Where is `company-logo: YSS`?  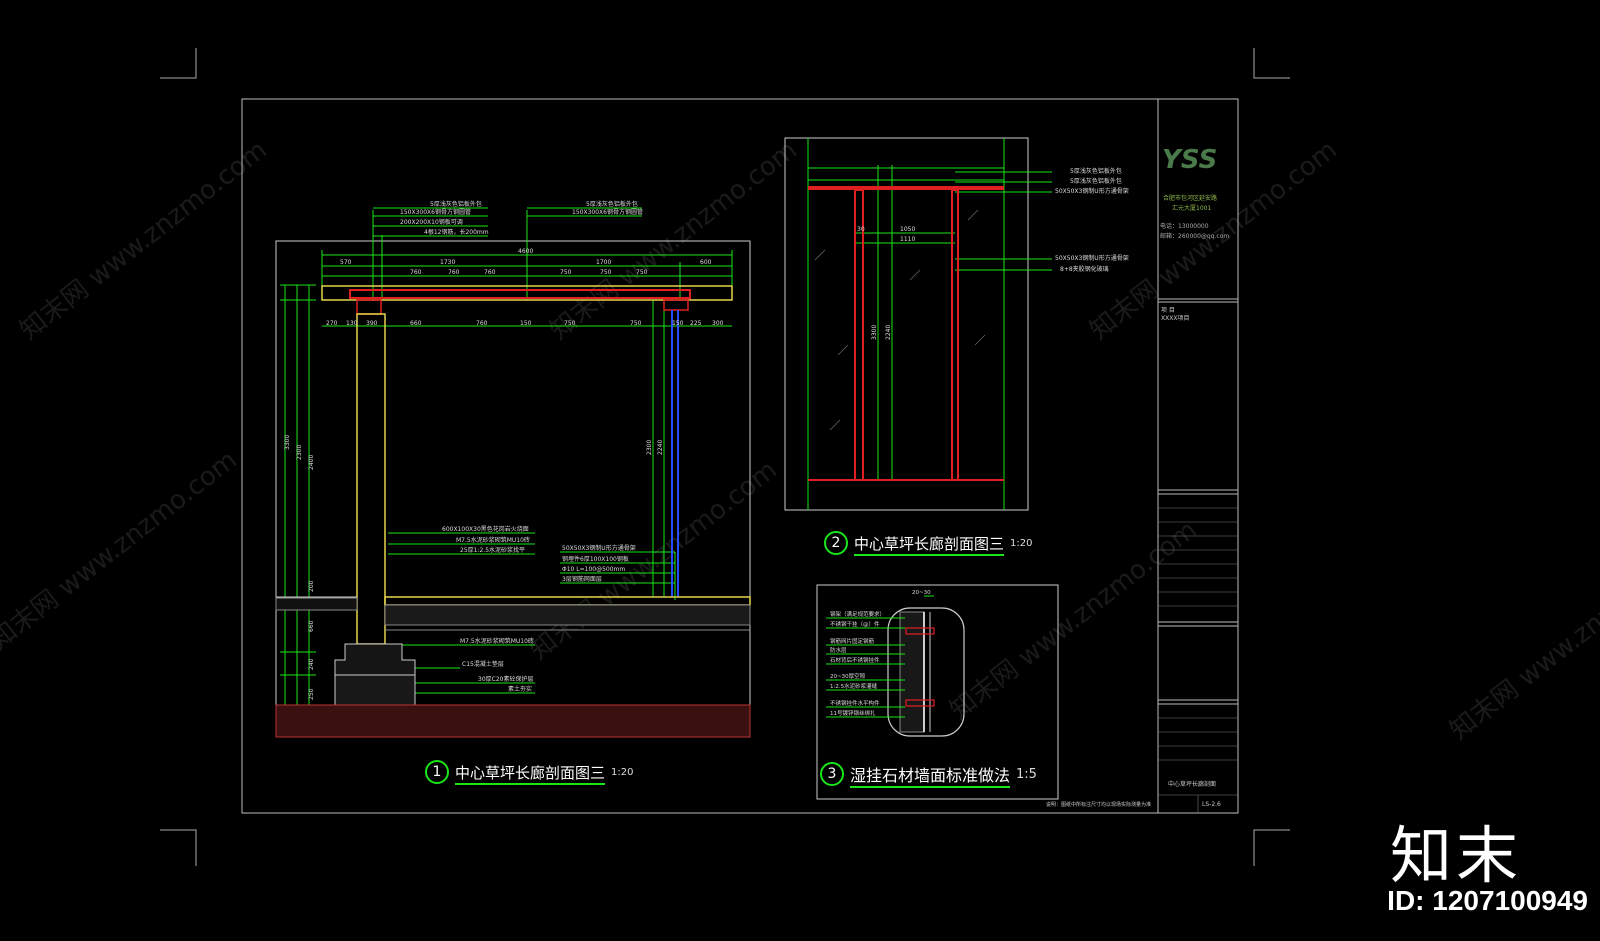
company-logo: YSS is located at coordinates (1189, 160).